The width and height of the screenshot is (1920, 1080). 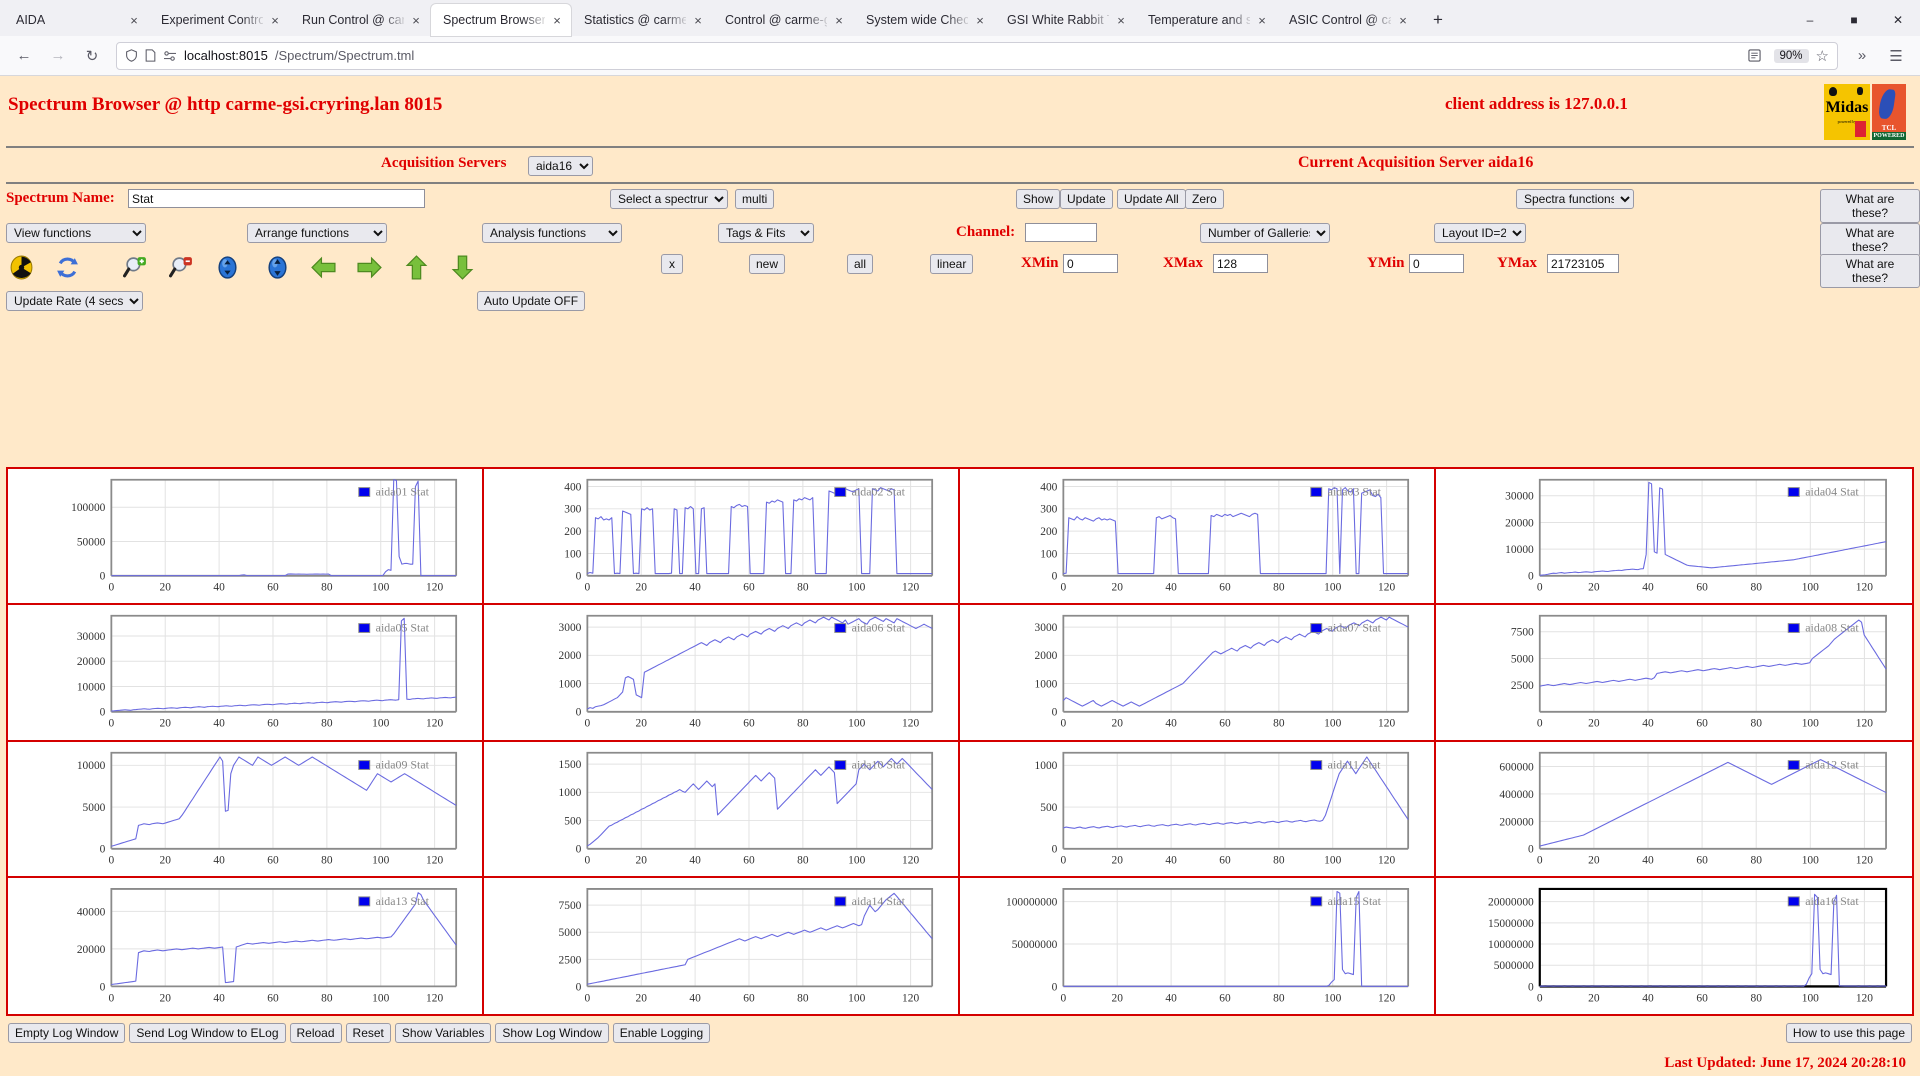 I want to click on radiation-icon, so click(x=21, y=267).